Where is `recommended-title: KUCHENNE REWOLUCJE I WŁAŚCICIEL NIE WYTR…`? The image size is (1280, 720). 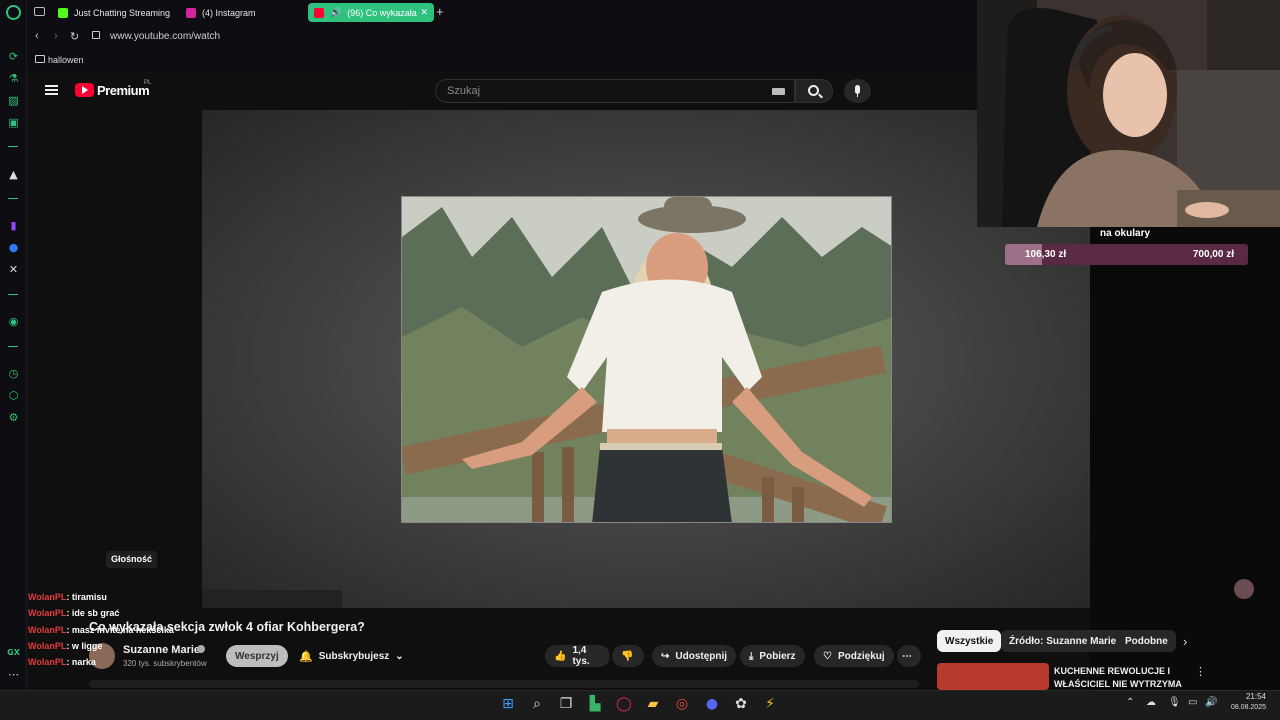
recommended-title: KUCHENNE REWOLUCJE I WŁAŚCICIEL NIE WYTR… is located at coordinates (1118, 678).